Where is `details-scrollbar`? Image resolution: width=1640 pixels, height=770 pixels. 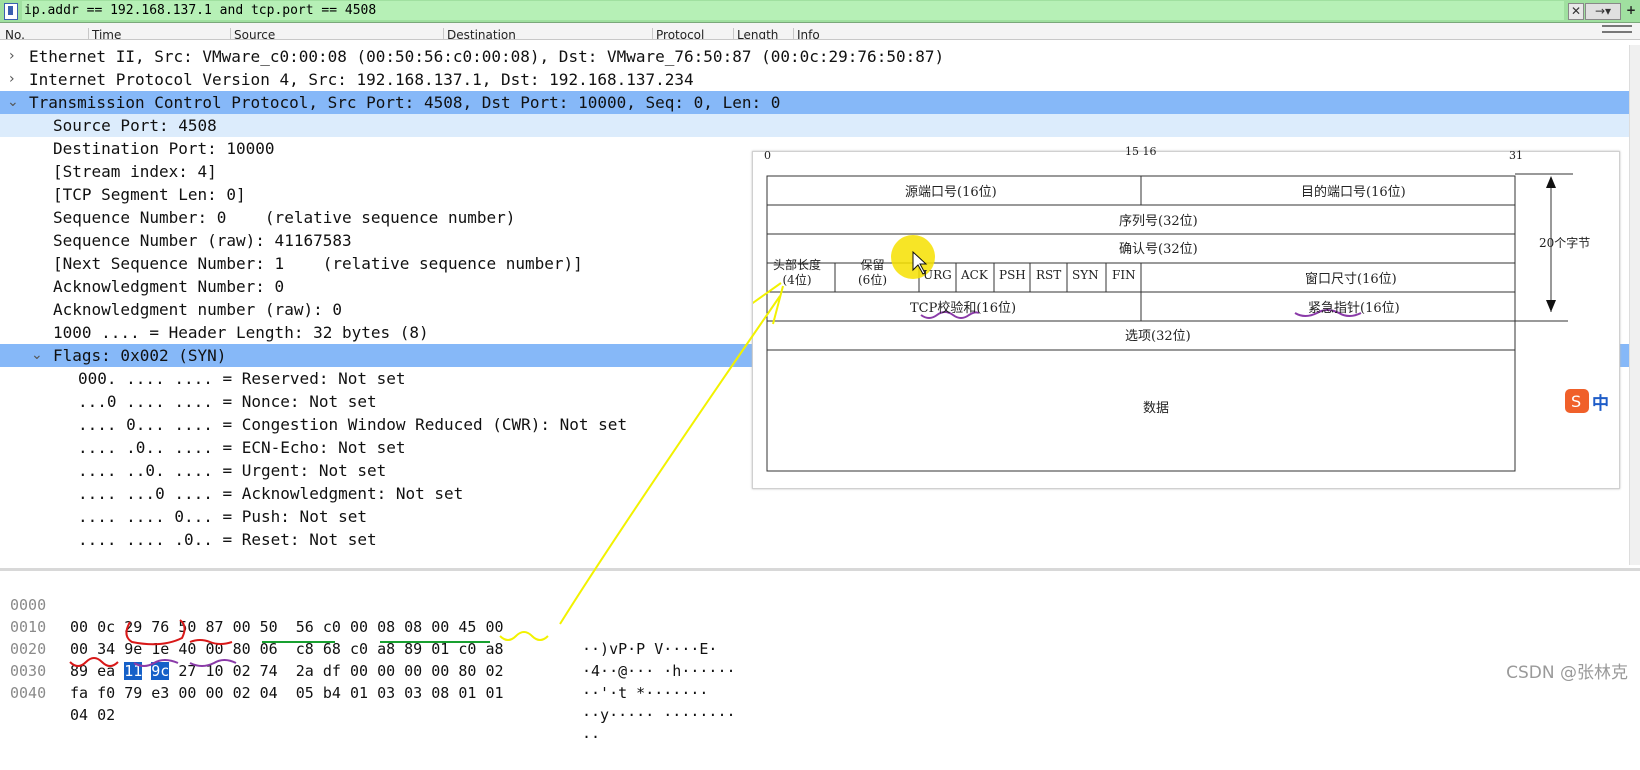 details-scrollbar is located at coordinates (1634, 305).